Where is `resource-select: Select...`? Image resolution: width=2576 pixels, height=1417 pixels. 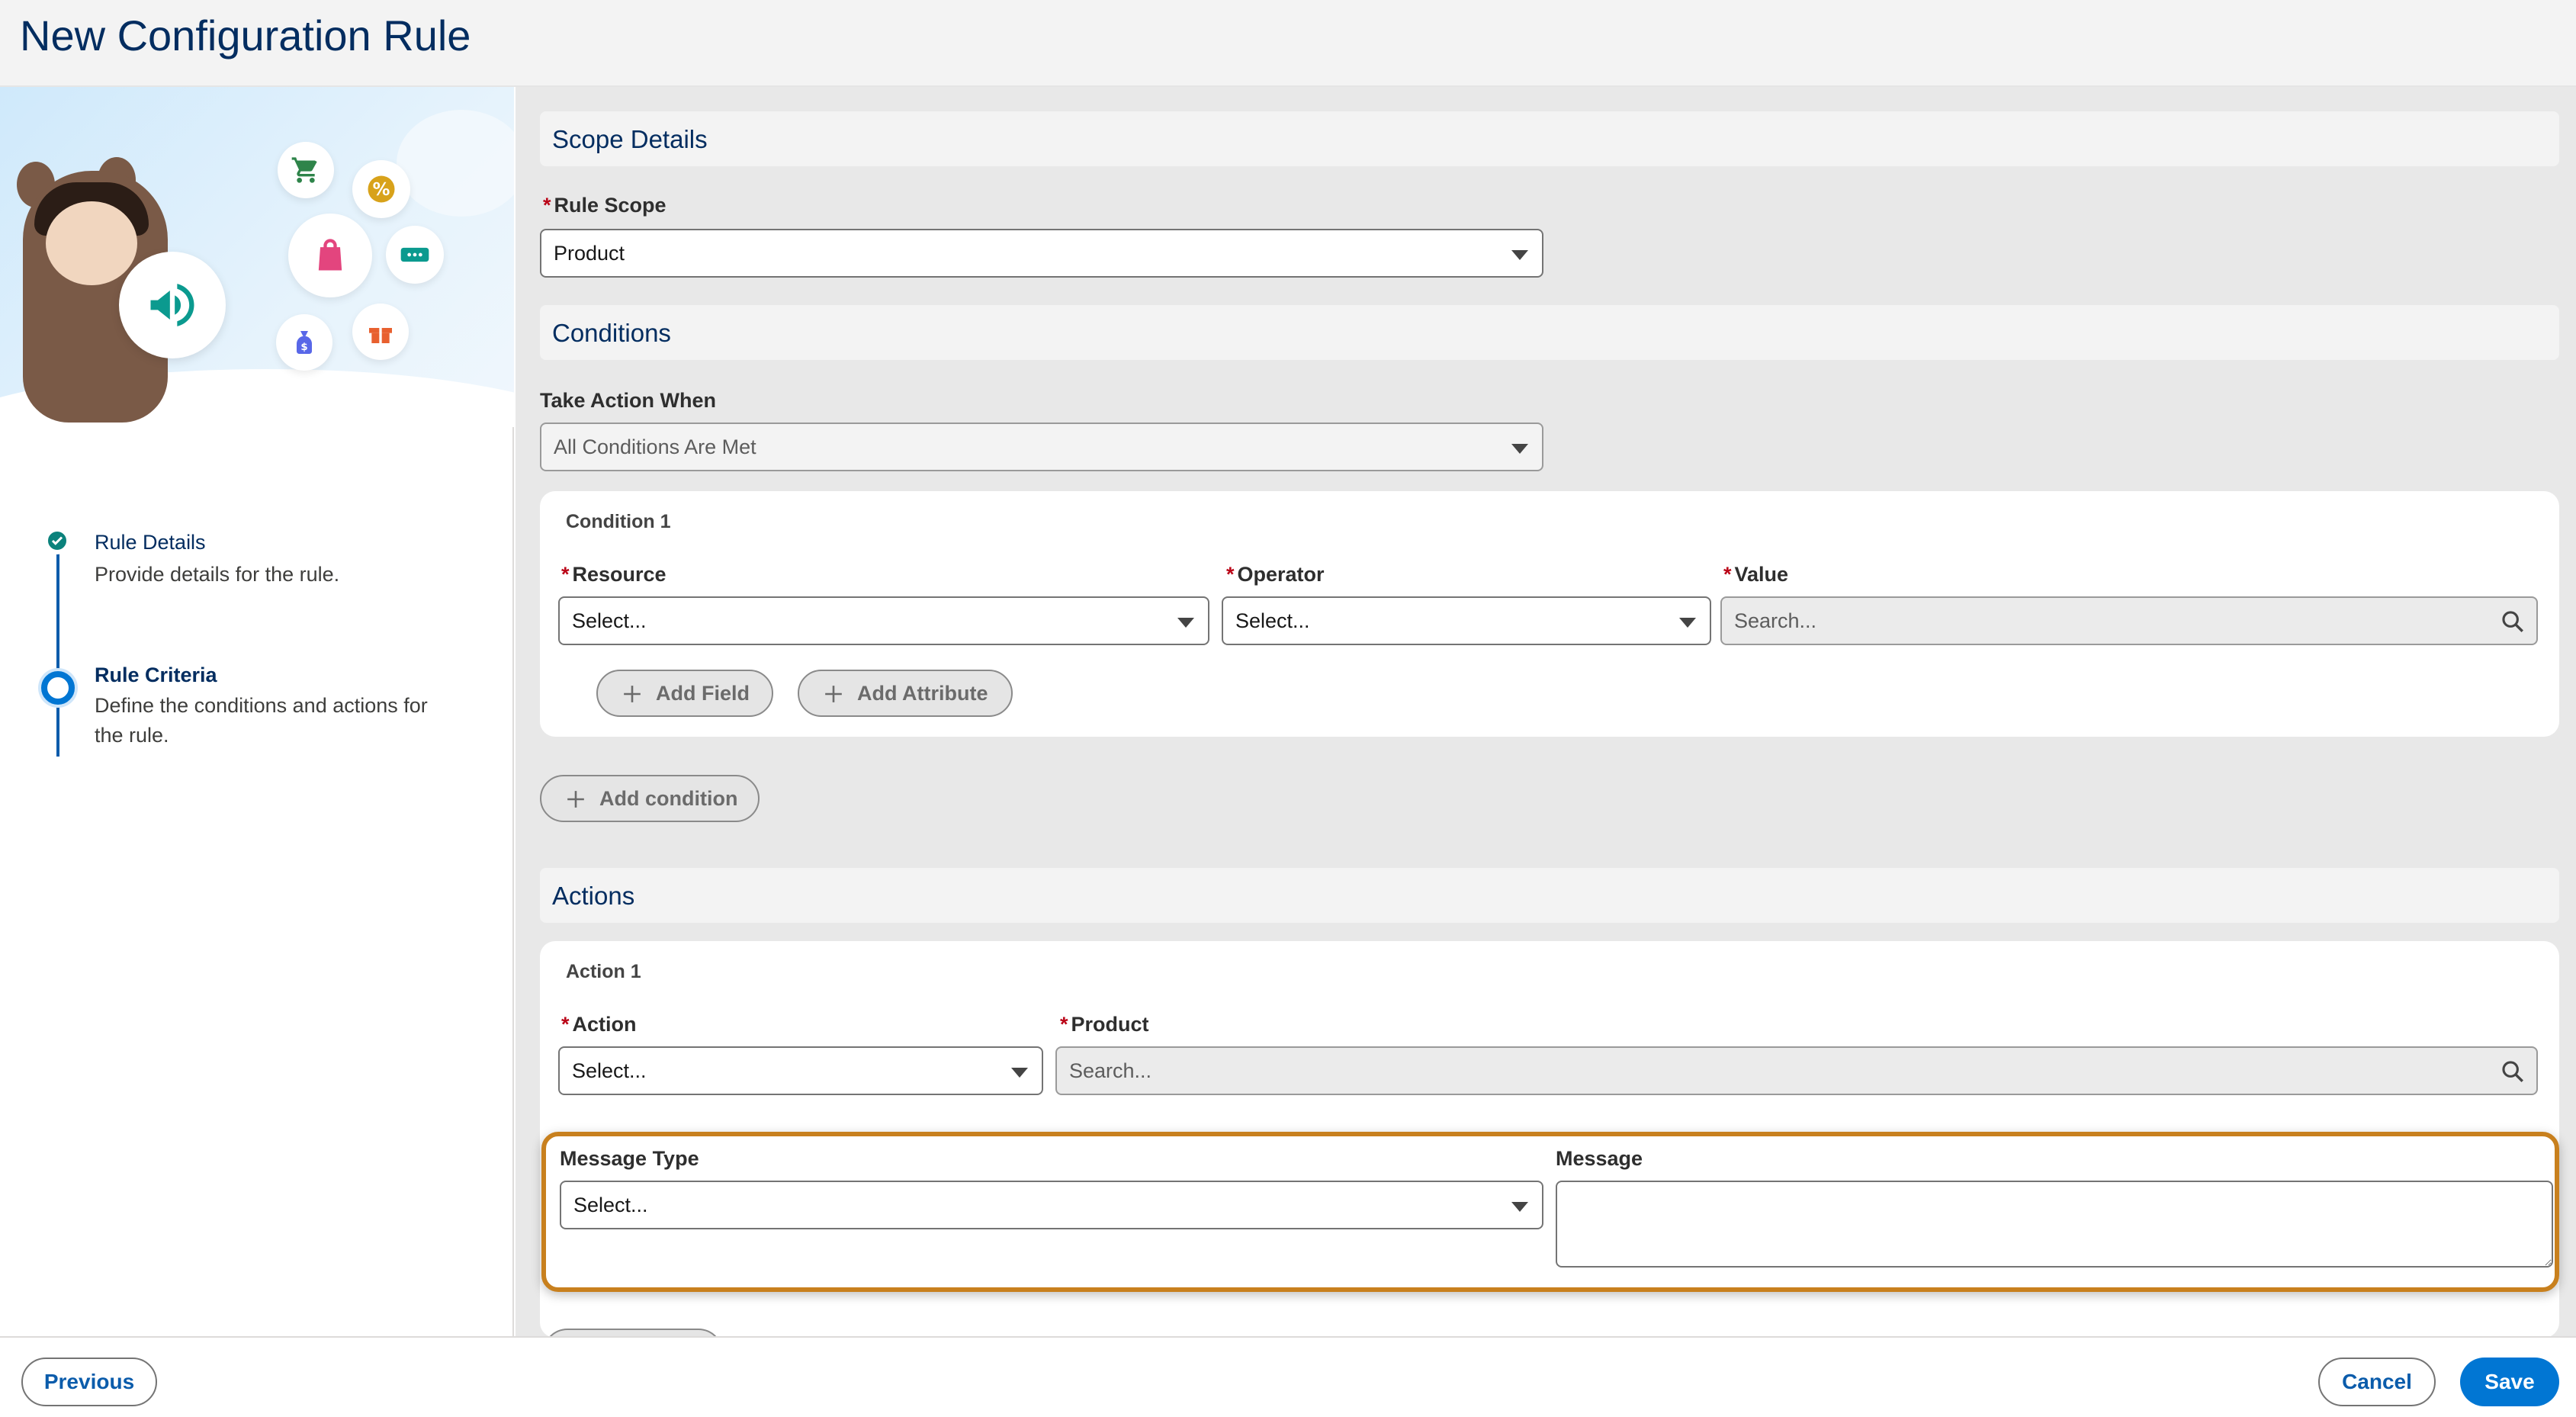 resource-select: Select... is located at coordinates (883, 620).